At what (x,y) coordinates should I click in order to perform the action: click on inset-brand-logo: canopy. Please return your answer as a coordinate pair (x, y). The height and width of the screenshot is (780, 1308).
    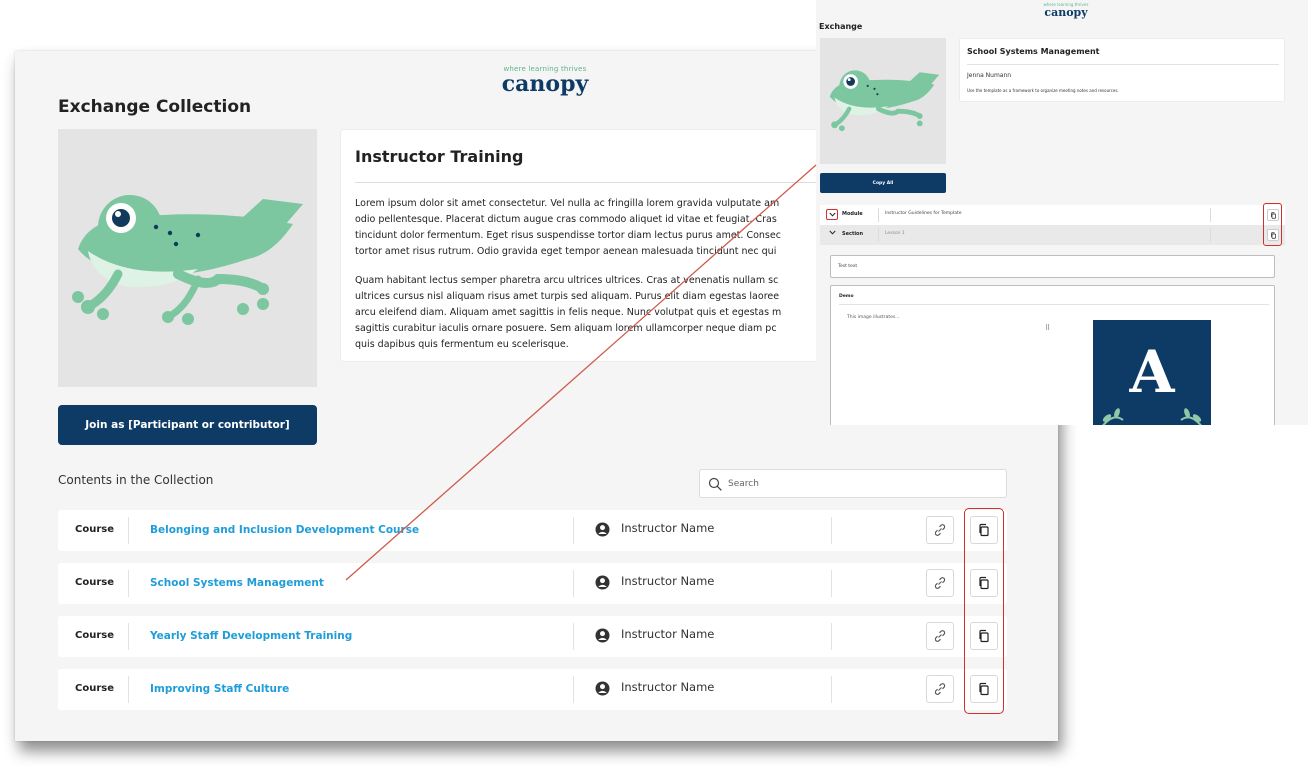
    Looking at the image, I should click on (1066, 12).